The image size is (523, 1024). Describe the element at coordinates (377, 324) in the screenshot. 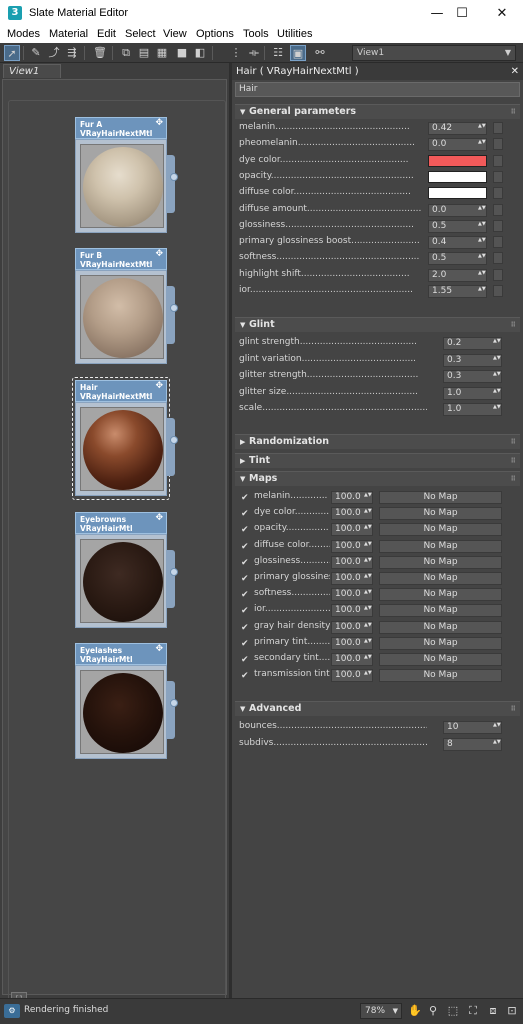

I see `rollout-header-glint: ▼ Glint ⠿` at that location.